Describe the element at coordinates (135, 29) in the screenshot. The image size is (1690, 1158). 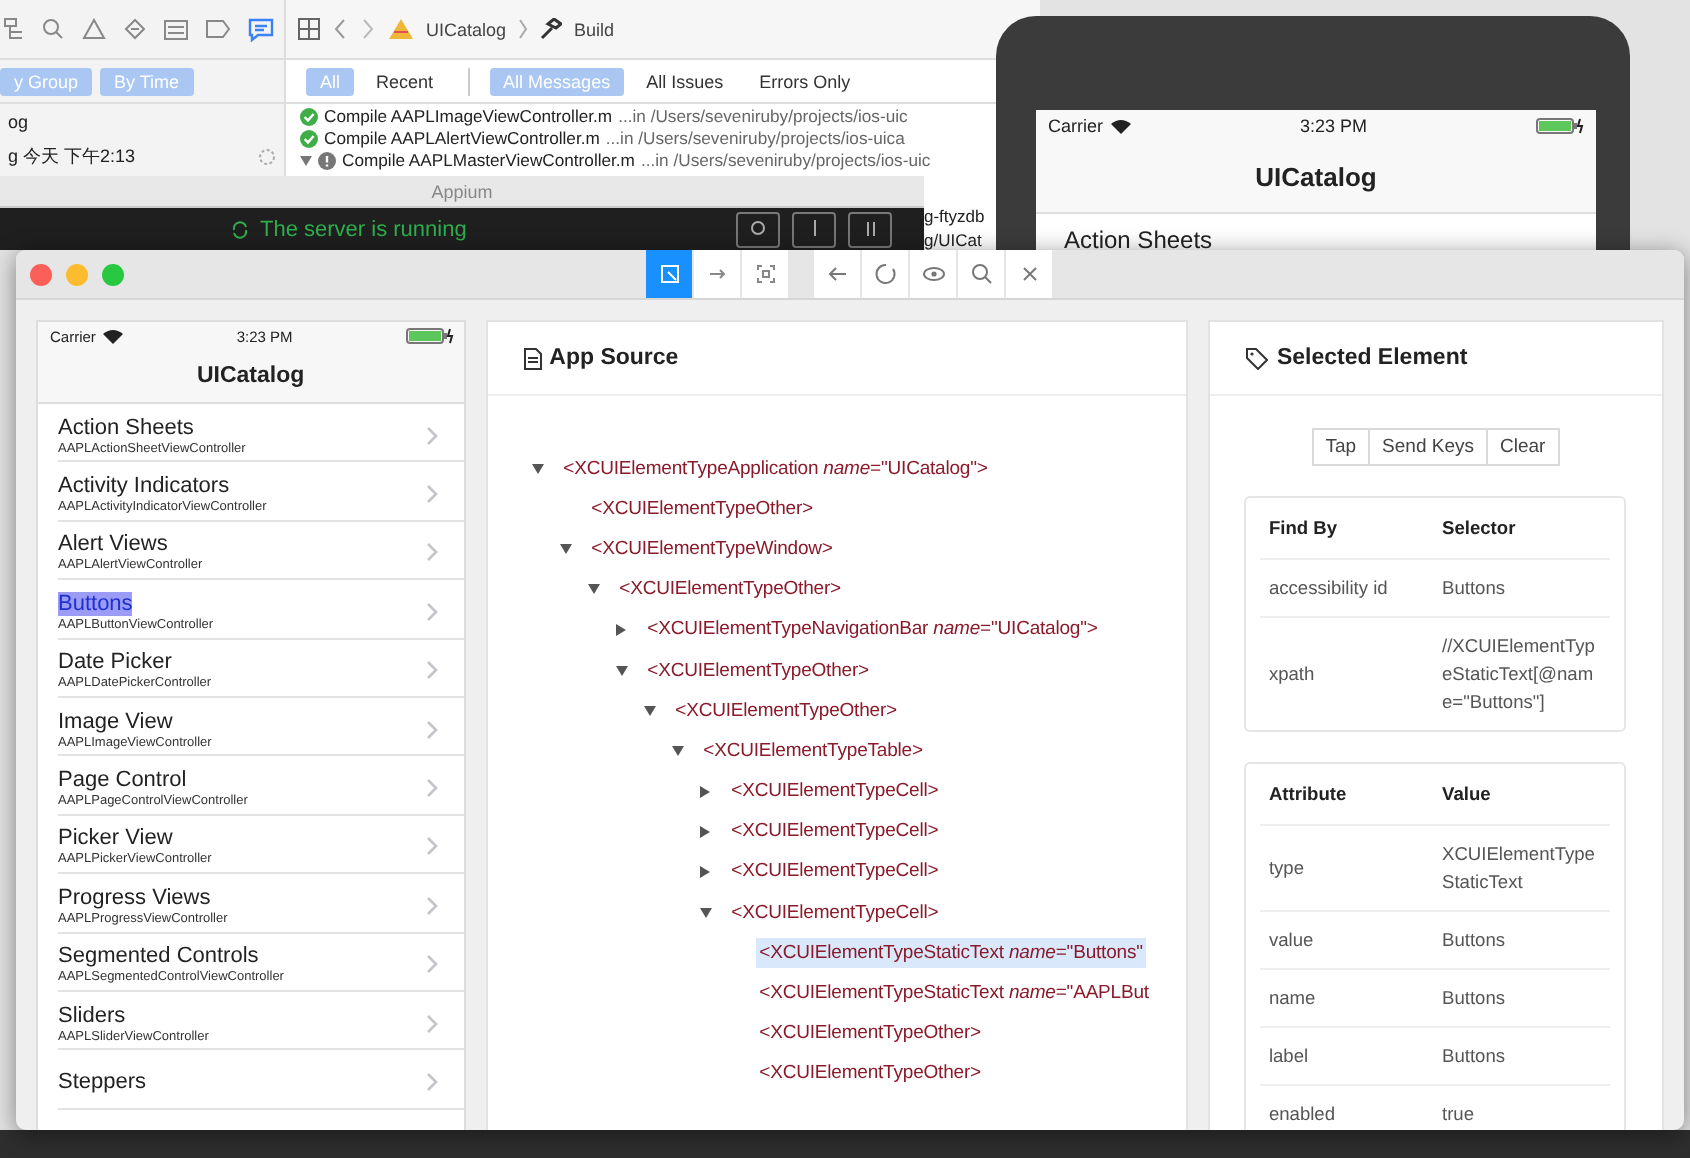
I see `diamond-icon` at that location.